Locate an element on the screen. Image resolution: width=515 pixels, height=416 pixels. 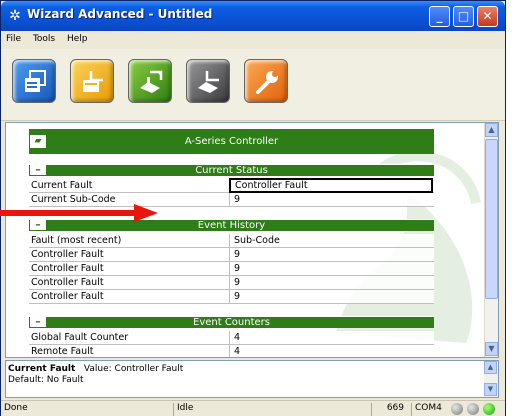
section-header-current-status: – Current Status is located at coordinates (231, 170).